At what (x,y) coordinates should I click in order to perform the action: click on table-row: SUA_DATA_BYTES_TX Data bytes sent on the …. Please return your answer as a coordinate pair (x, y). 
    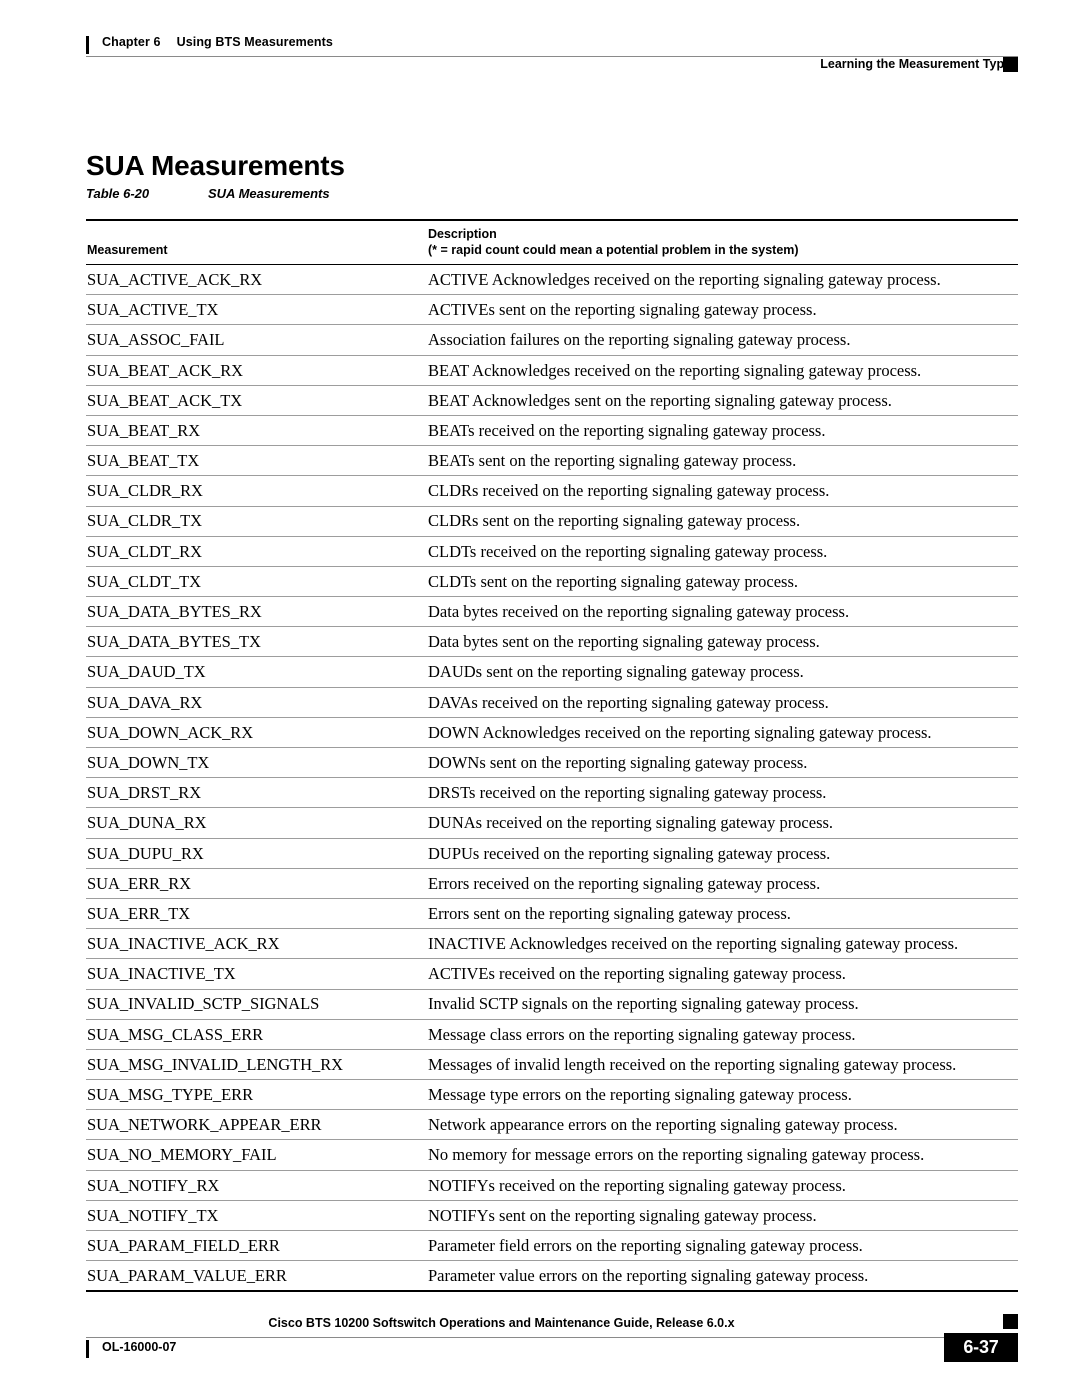
    Looking at the image, I should click on (552, 642).